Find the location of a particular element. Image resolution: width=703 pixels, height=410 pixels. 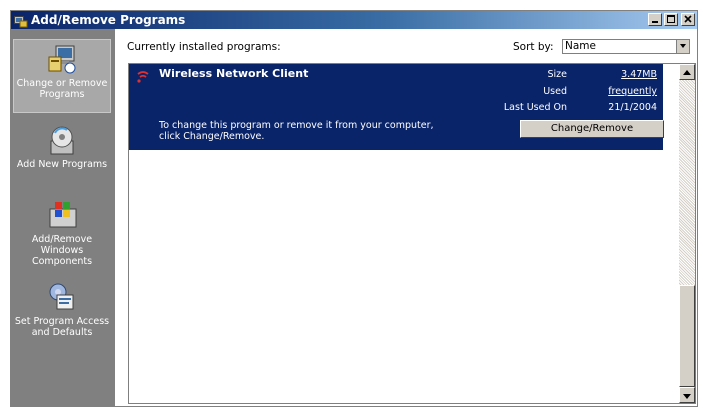

wireless-network-icon is located at coordinates (143, 75).